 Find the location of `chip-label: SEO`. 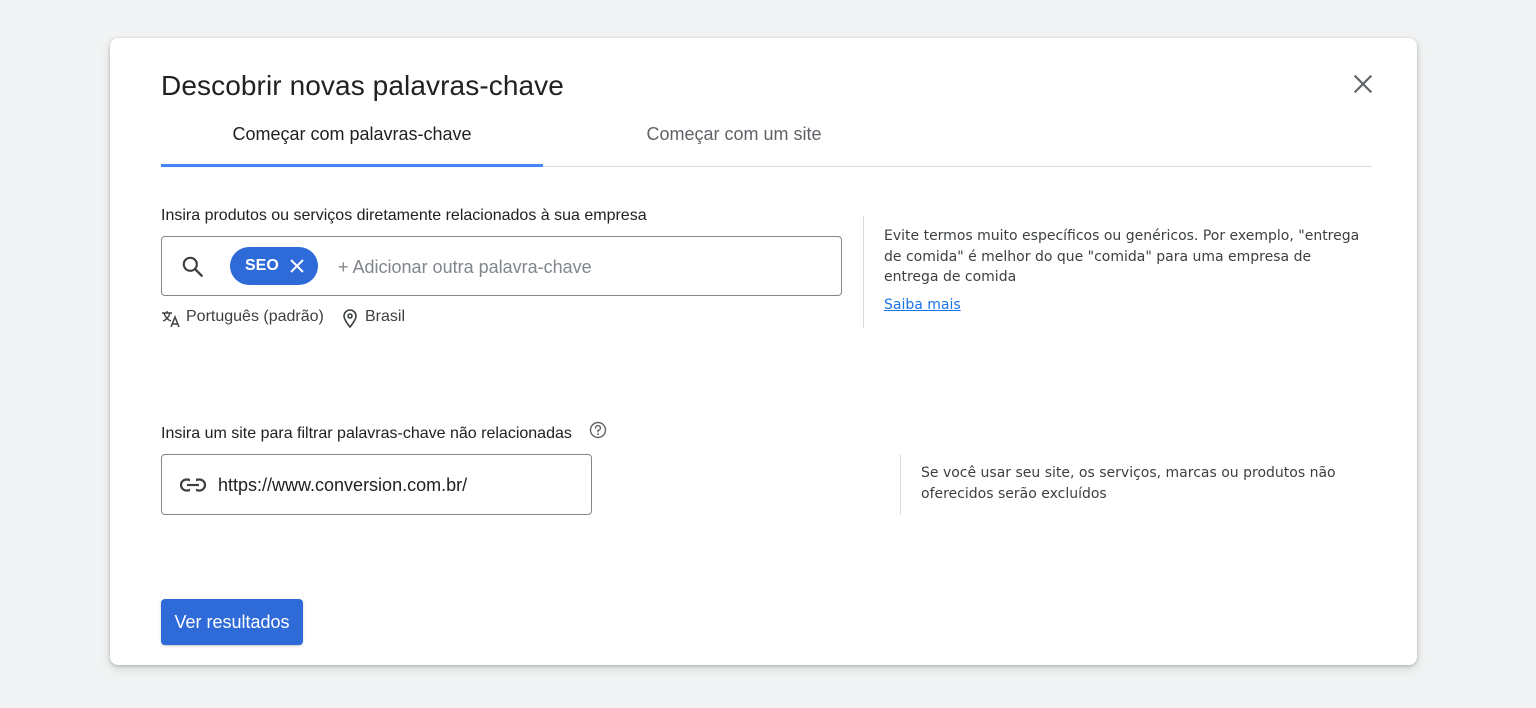

chip-label: SEO is located at coordinates (262, 265).